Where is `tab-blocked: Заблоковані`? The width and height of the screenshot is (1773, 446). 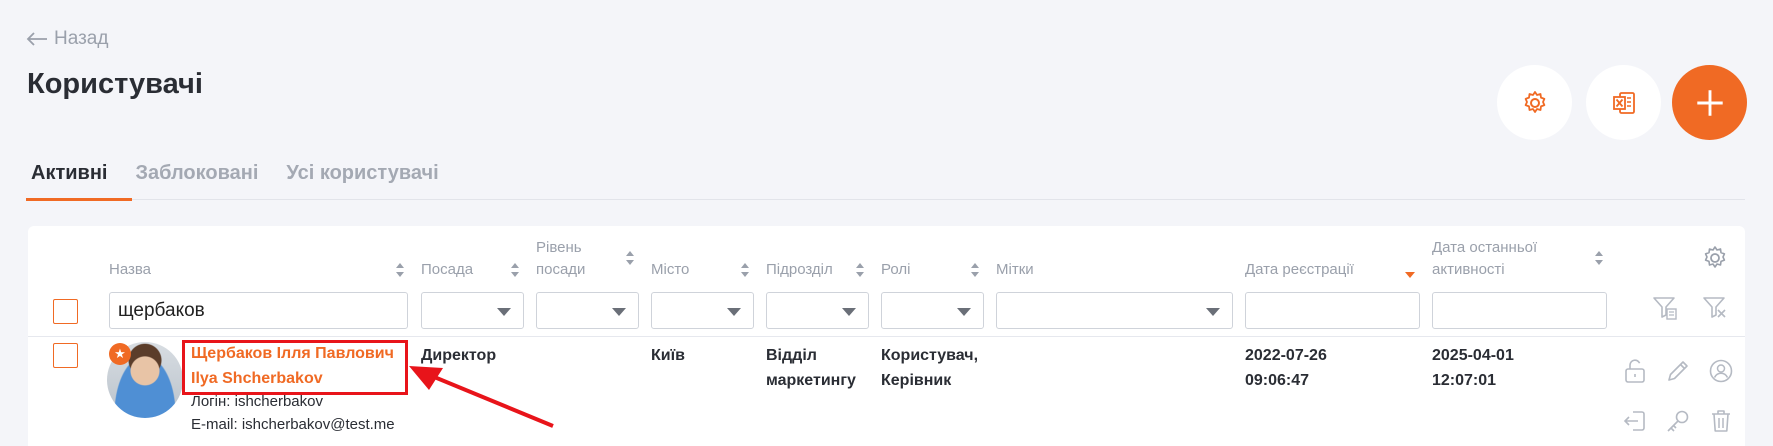 tab-blocked: Заблоковані is located at coordinates (196, 178).